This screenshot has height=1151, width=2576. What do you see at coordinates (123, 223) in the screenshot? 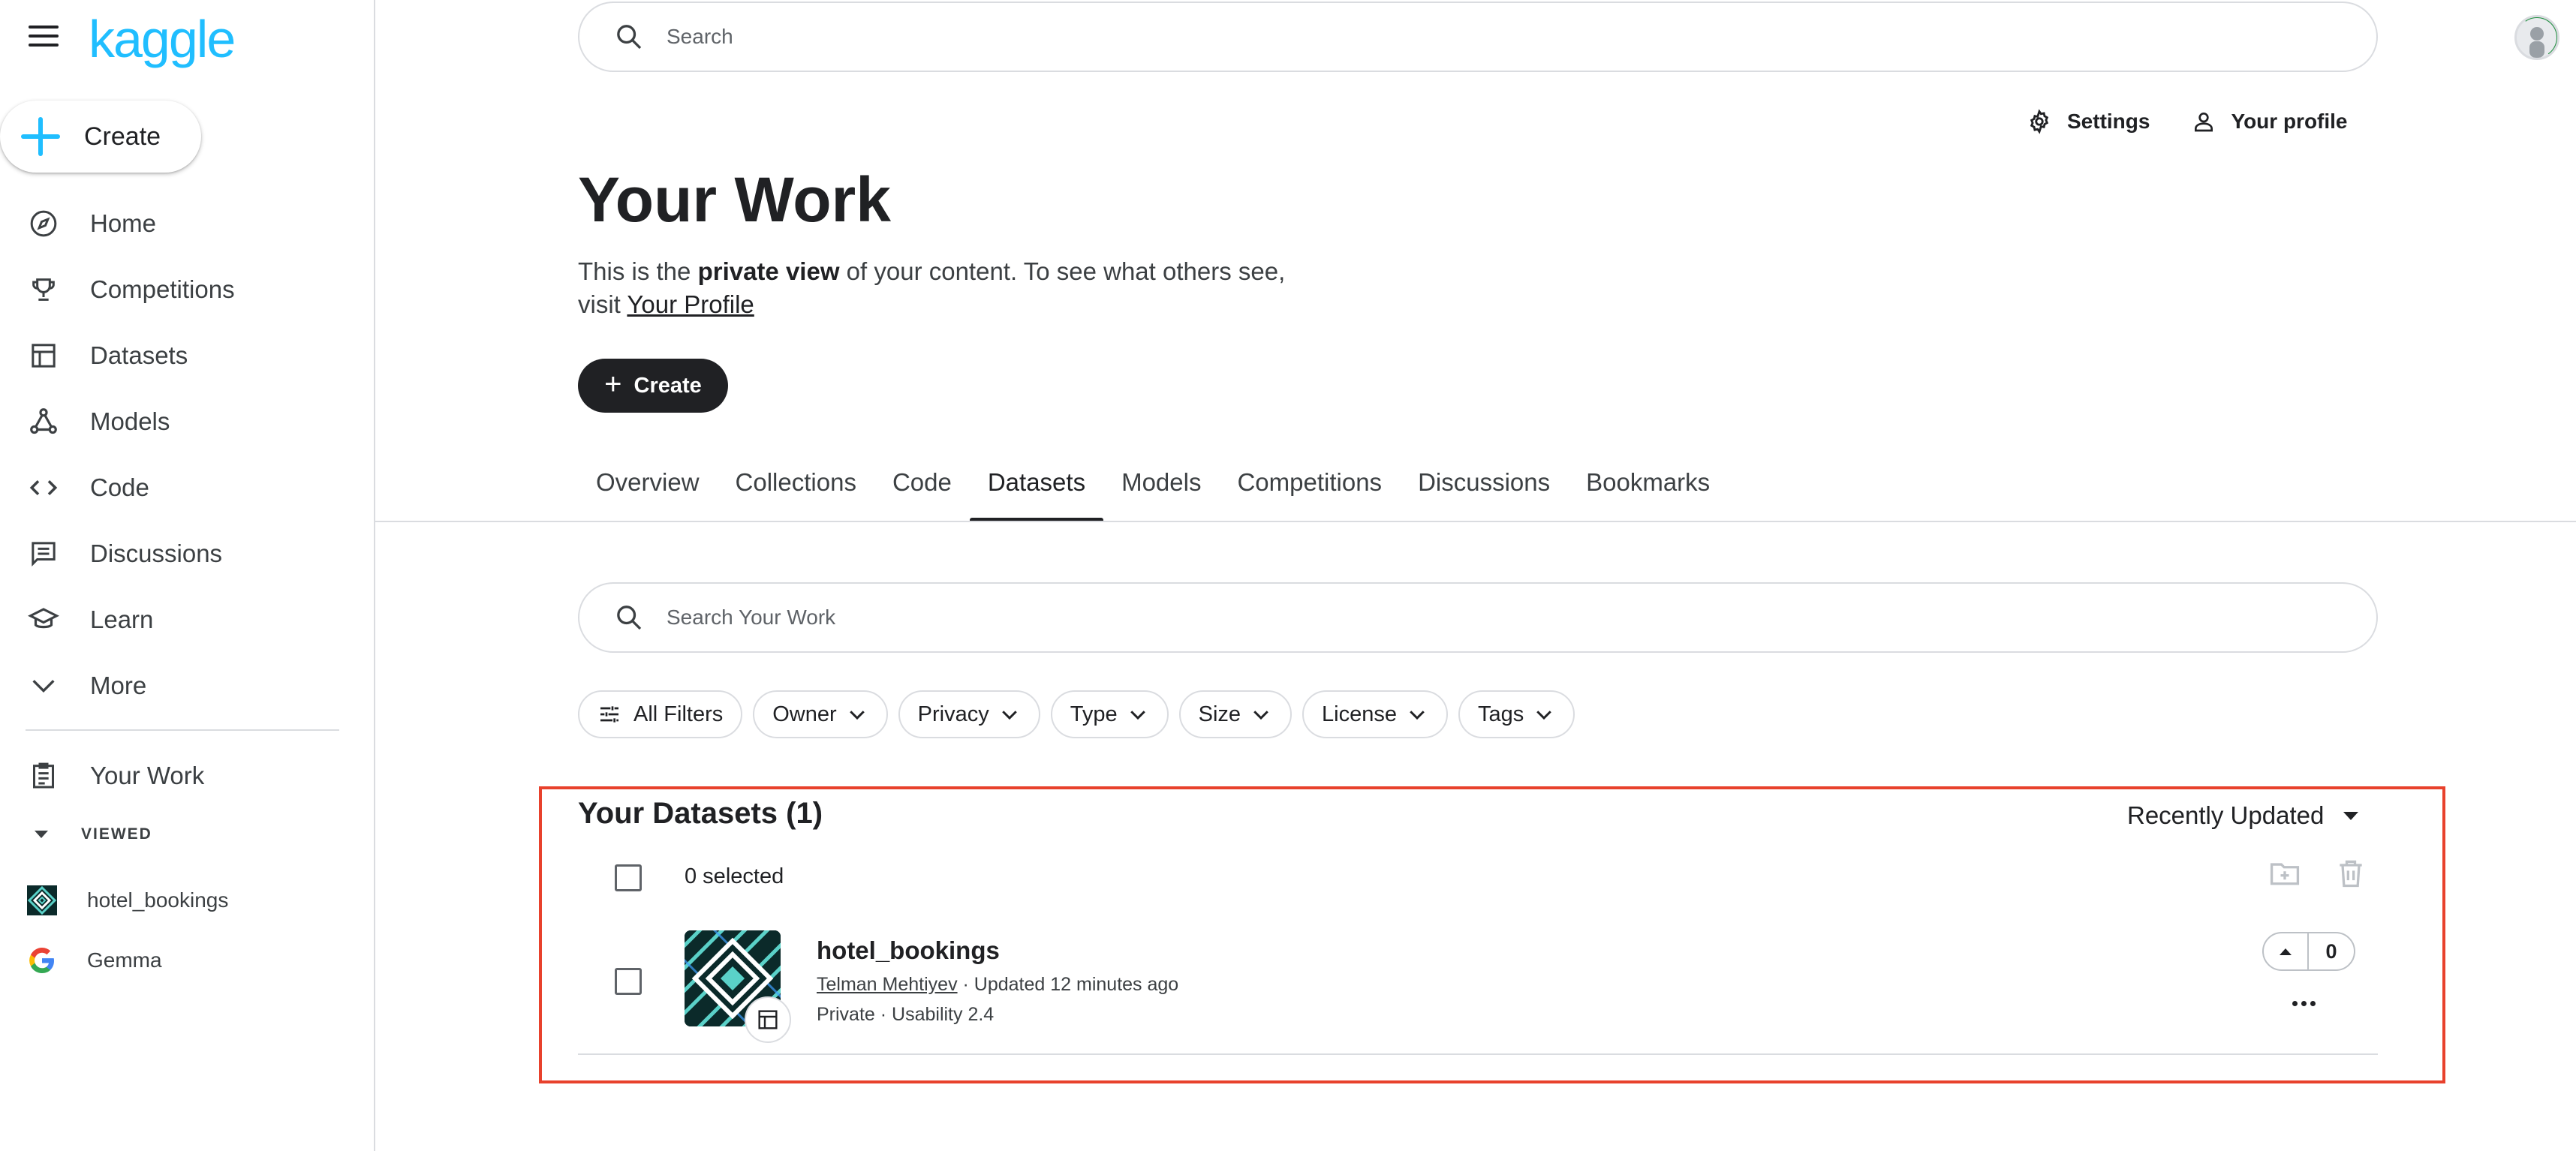
I see `sidebar-item-label: Home` at bounding box center [123, 223].